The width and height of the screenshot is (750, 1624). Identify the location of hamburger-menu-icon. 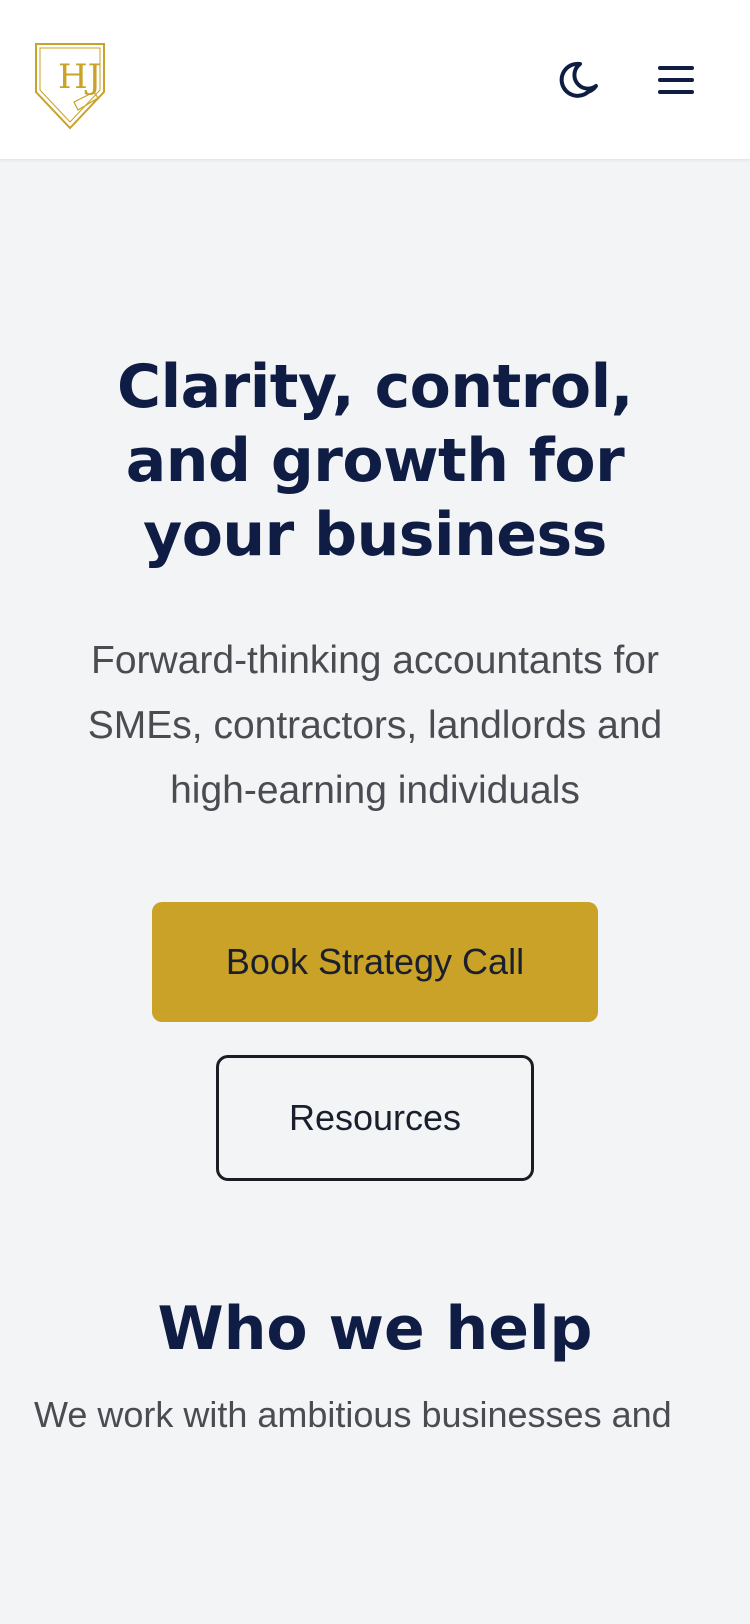
(676, 80).